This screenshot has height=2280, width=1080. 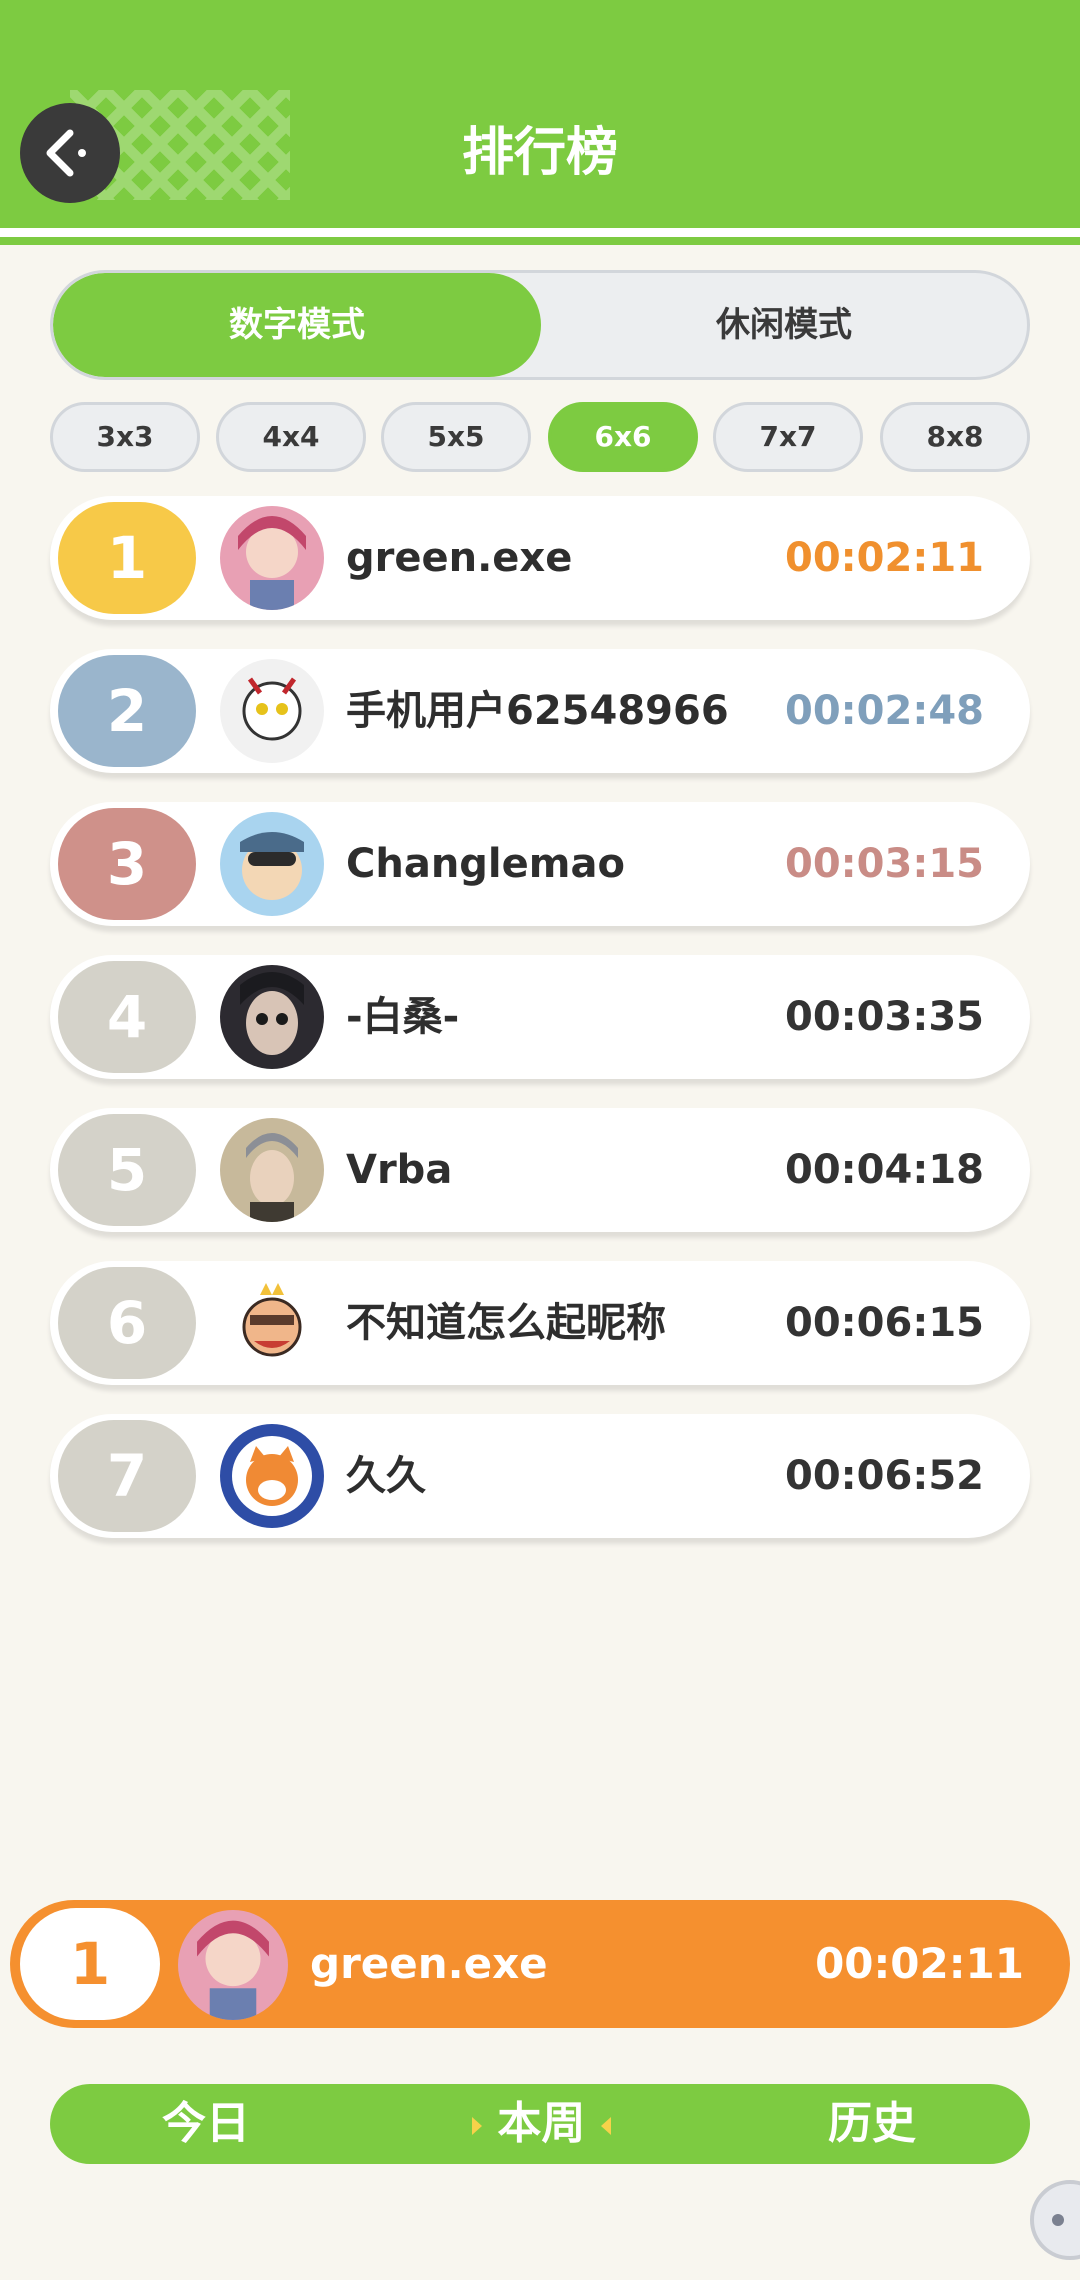 What do you see at coordinates (540, 1476) in the screenshot?
I see `ranking-row: 7 久久 00:06:52` at bounding box center [540, 1476].